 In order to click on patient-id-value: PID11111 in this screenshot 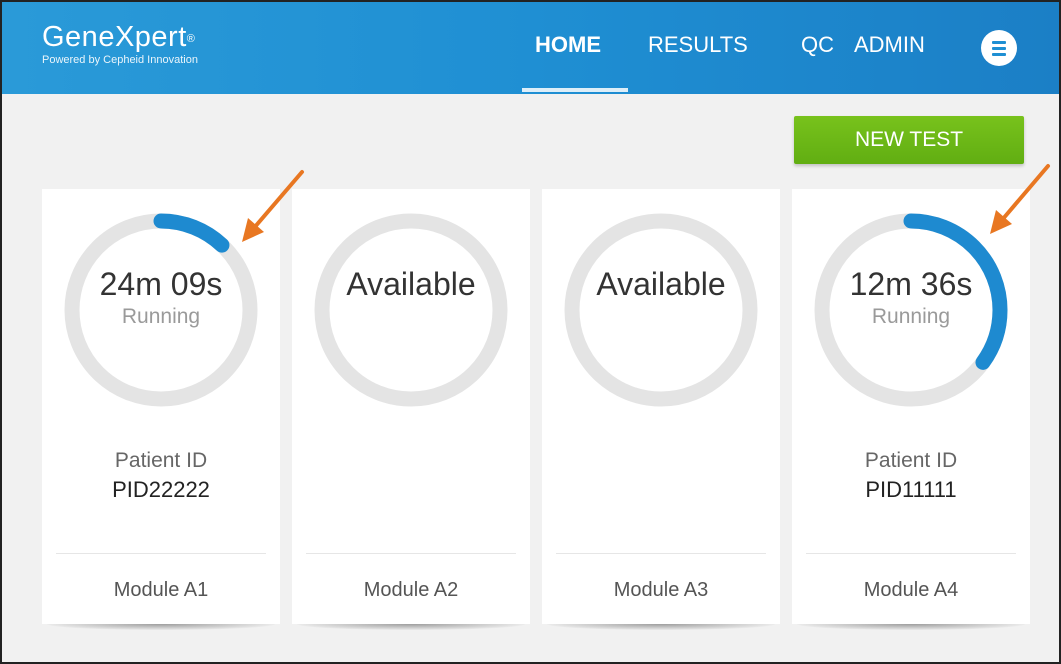, I will do `click(911, 489)`.